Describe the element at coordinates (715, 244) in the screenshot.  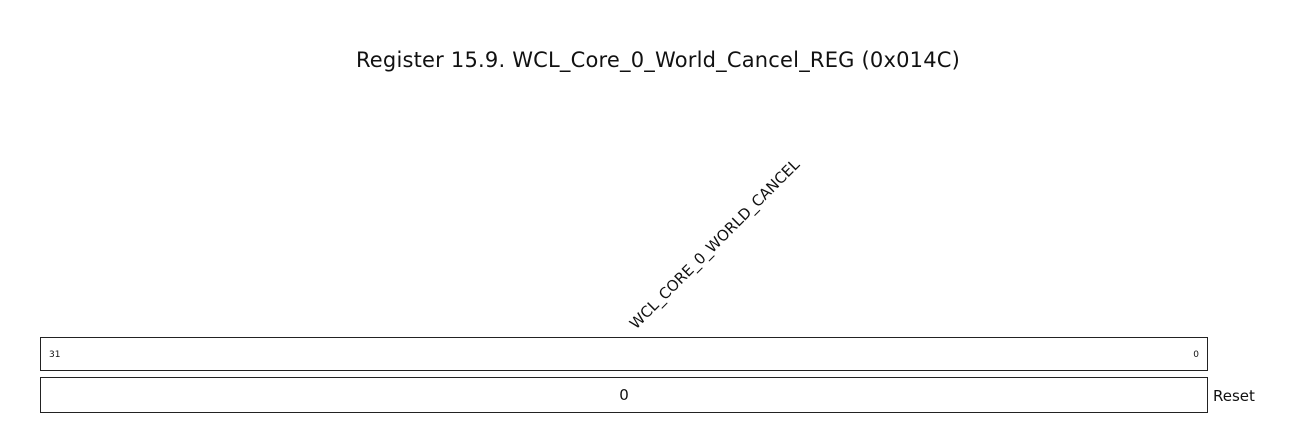
I see `field-name-label: WCL_CORE_0_WORLD_CANCEL` at that location.